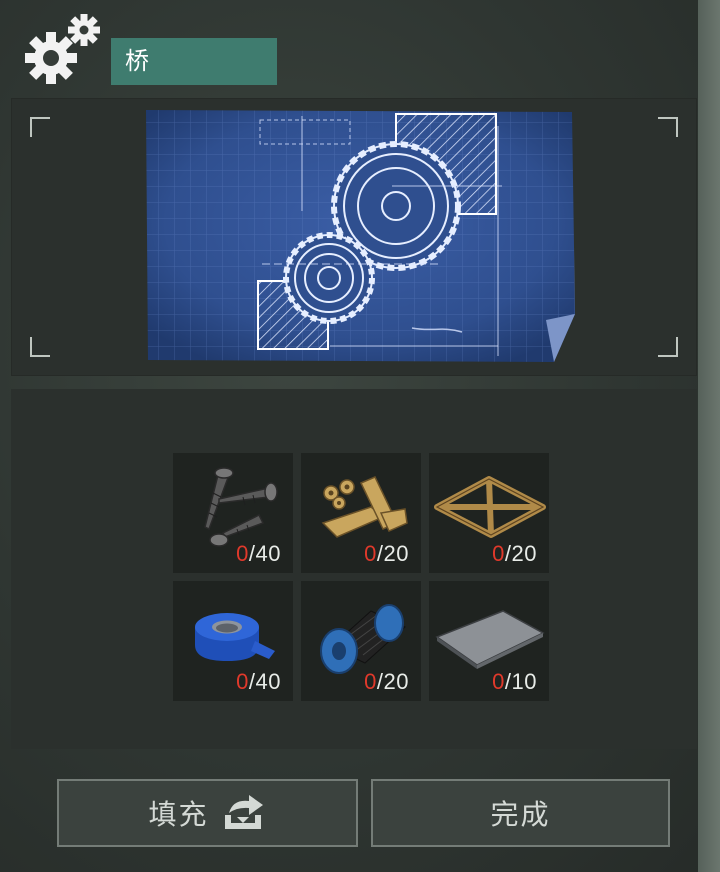 This screenshot has height=872, width=720. Describe the element at coordinates (233, 513) in the screenshot. I see `material-slot-screws: 0/40` at that location.